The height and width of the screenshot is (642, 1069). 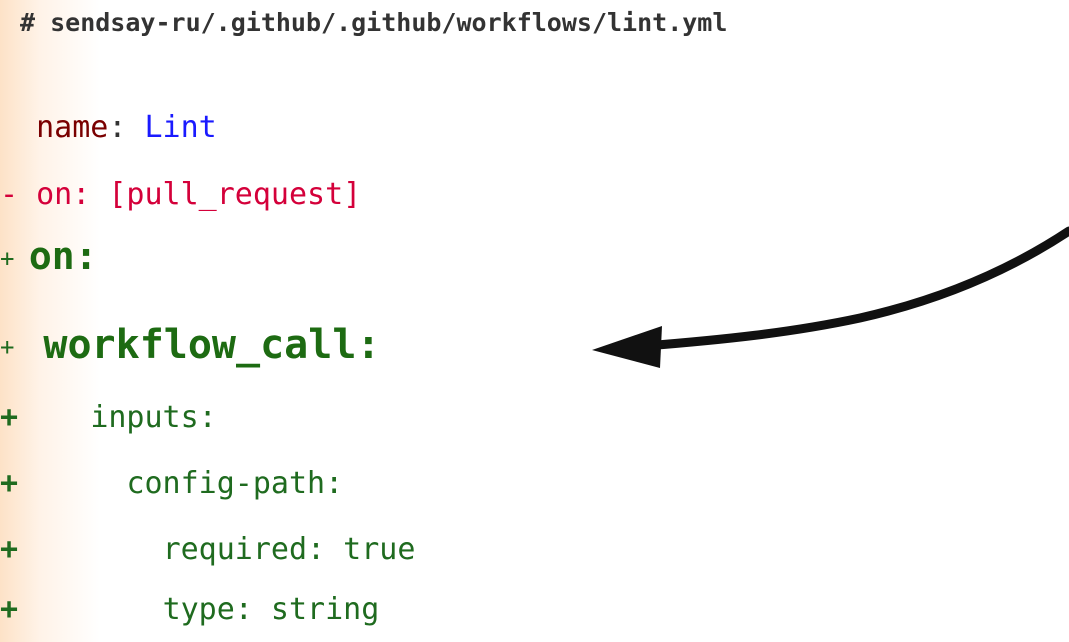 I want to click on diff-line-added-type: + type: string, so click(x=189, y=609).